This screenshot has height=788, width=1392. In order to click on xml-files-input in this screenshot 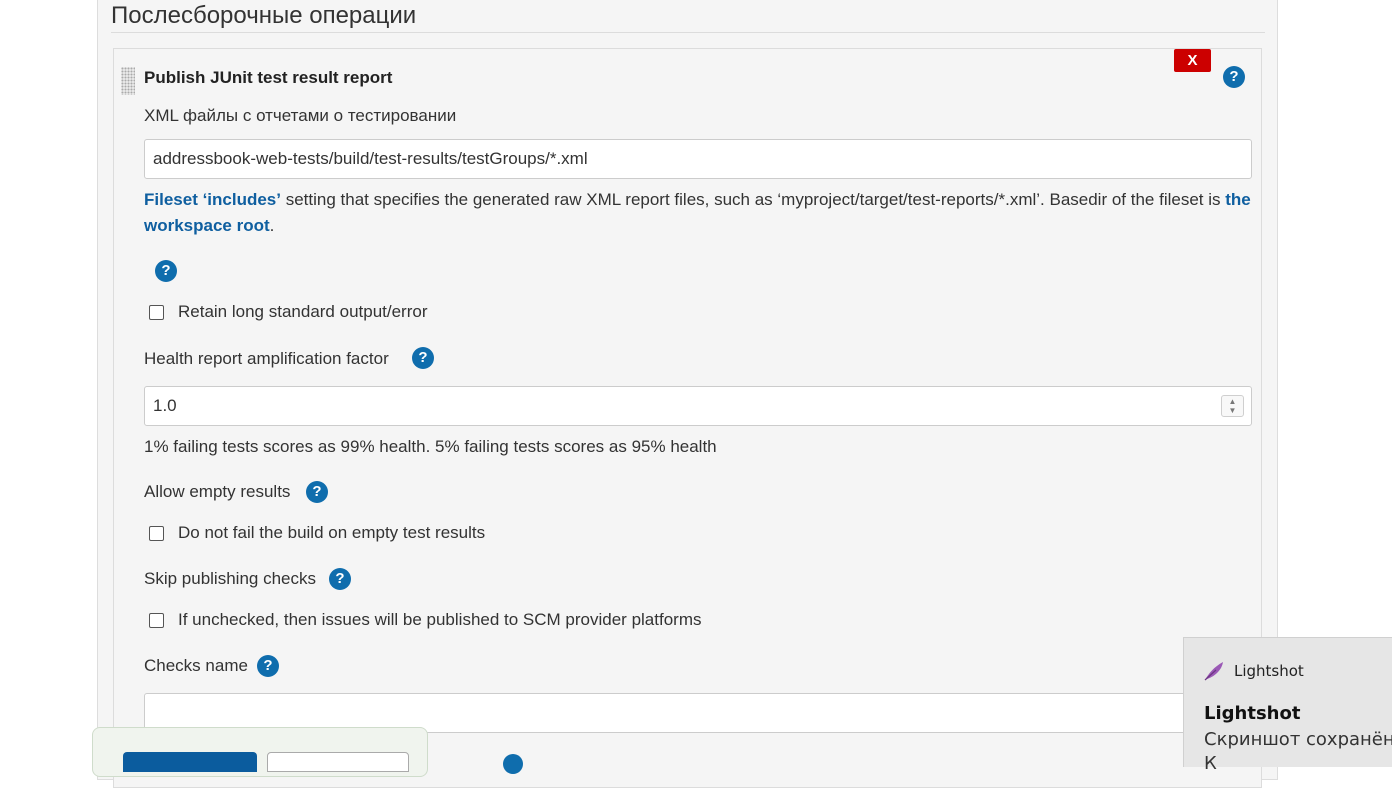, I will do `click(698, 159)`.